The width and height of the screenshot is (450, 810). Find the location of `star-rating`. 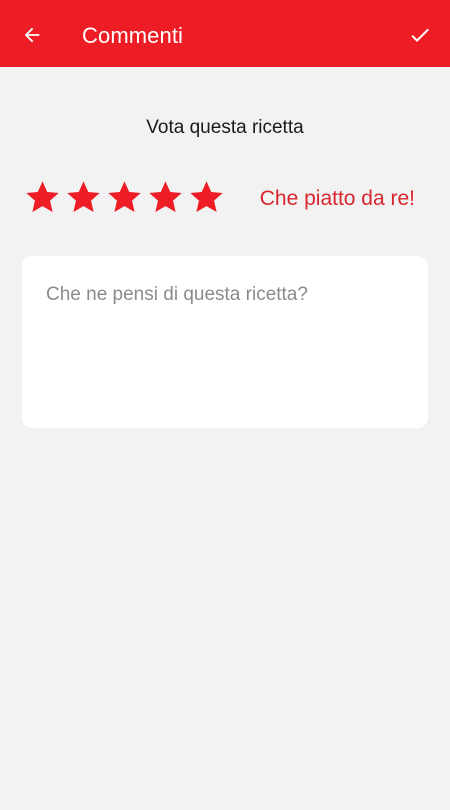

star-rating is located at coordinates (124, 199).